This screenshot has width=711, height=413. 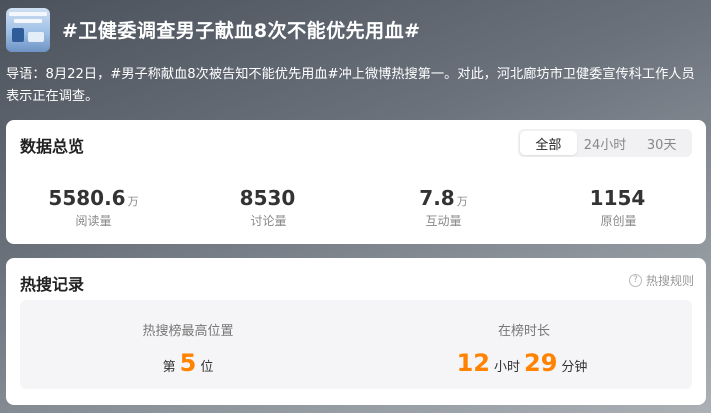 I want to click on hot-search-rules-link: ? 热搜规则, so click(x=661, y=280).